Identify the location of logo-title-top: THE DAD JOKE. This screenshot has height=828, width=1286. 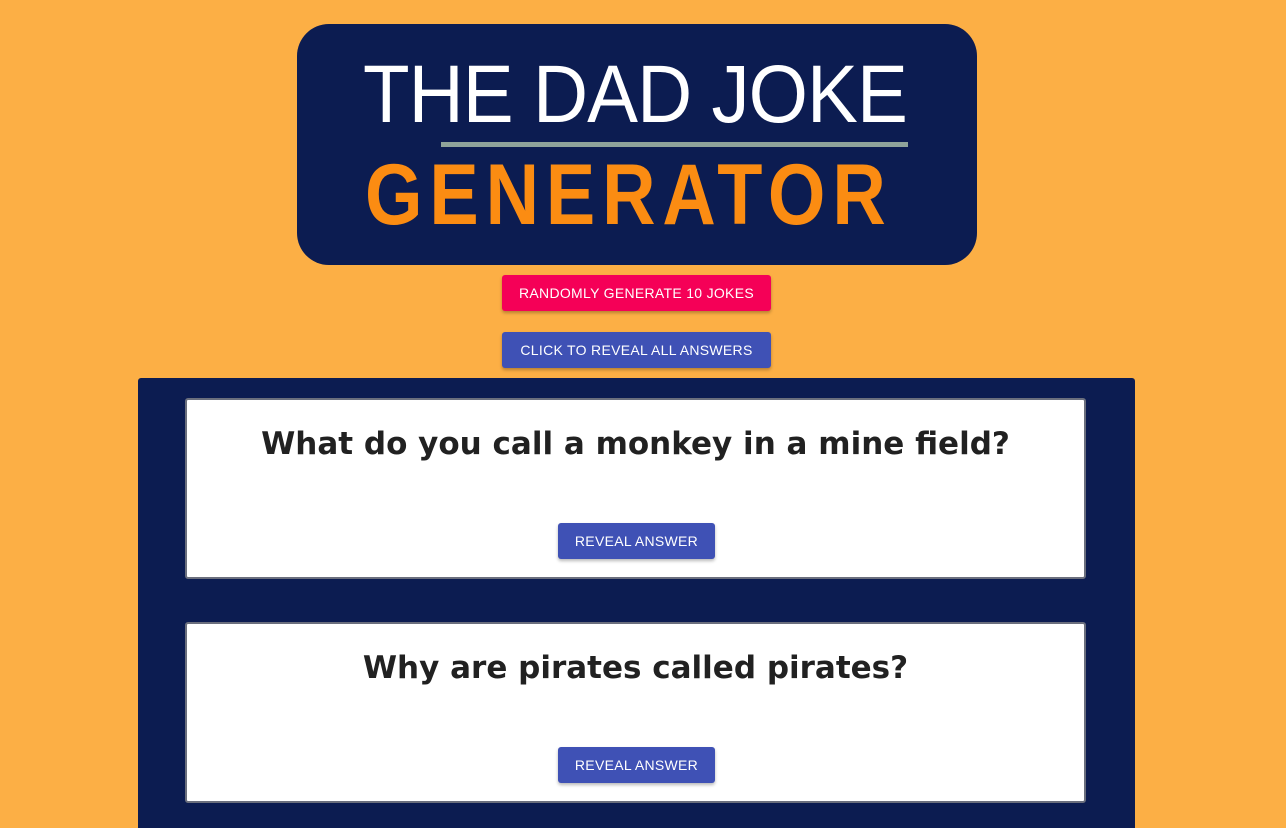
(635, 94).